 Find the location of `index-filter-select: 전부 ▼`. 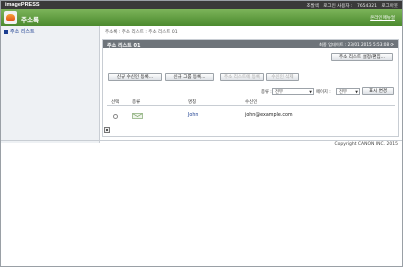

index-filter-select: 전부 ▼ is located at coordinates (348, 91).